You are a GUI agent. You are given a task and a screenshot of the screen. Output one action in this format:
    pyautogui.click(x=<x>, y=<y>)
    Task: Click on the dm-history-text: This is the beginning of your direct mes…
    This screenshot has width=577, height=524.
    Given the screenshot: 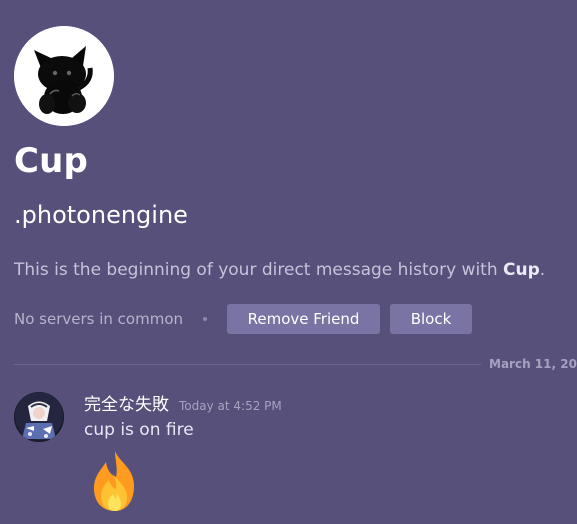 What is the action you would take?
    pyautogui.click(x=279, y=270)
    